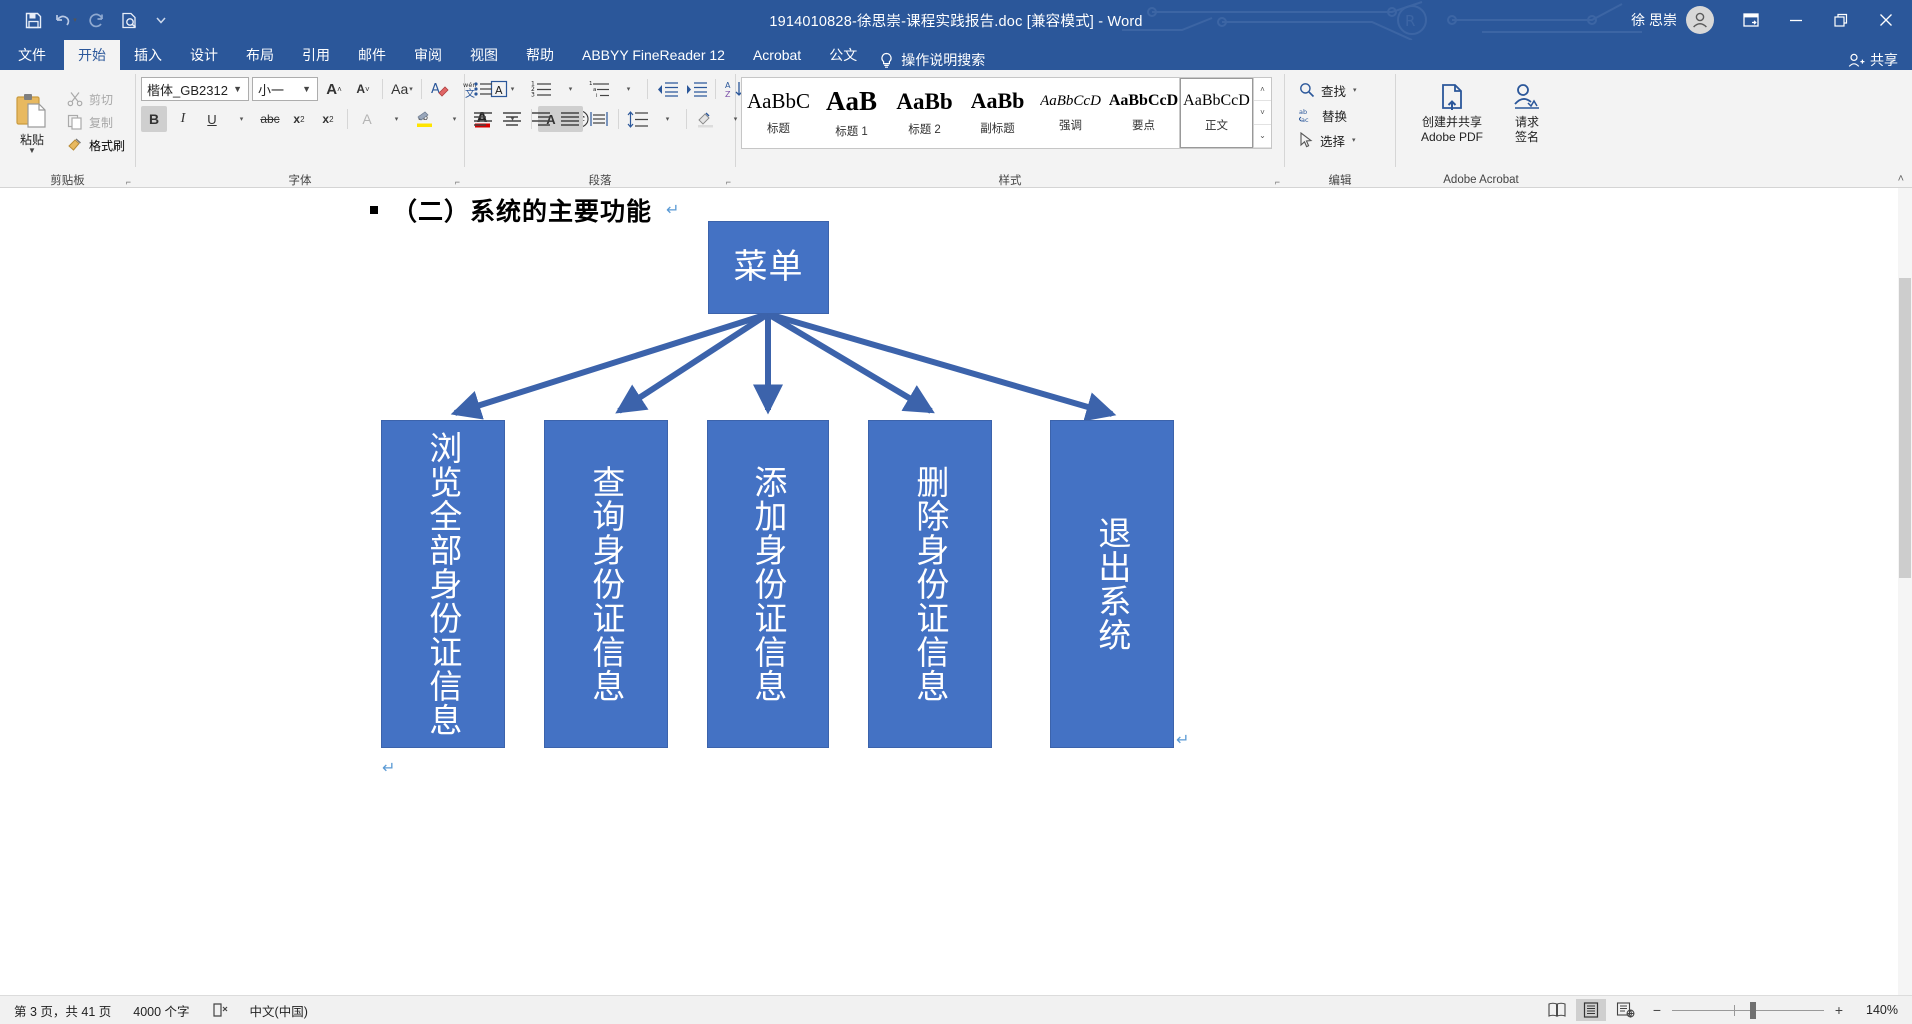  What do you see at coordinates (512, 119) in the screenshot?
I see `align-center-icon` at bounding box center [512, 119].